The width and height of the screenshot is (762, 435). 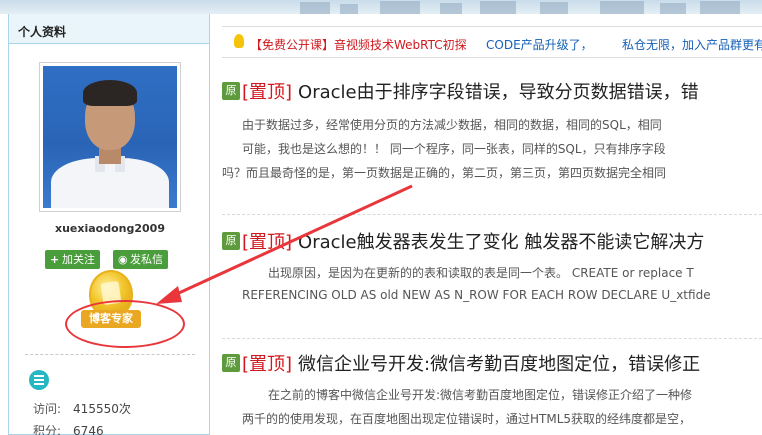 I want to click on chat-icon: ◉, so click(x=123, y=259).